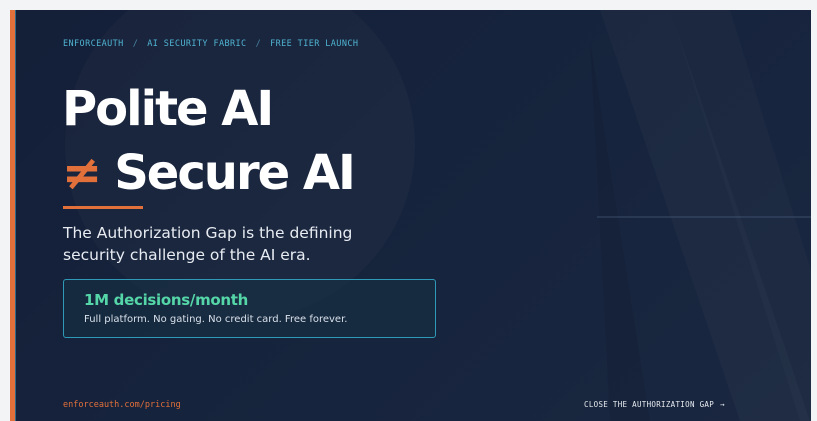  I want to click on accent-line, so click(15, 215).